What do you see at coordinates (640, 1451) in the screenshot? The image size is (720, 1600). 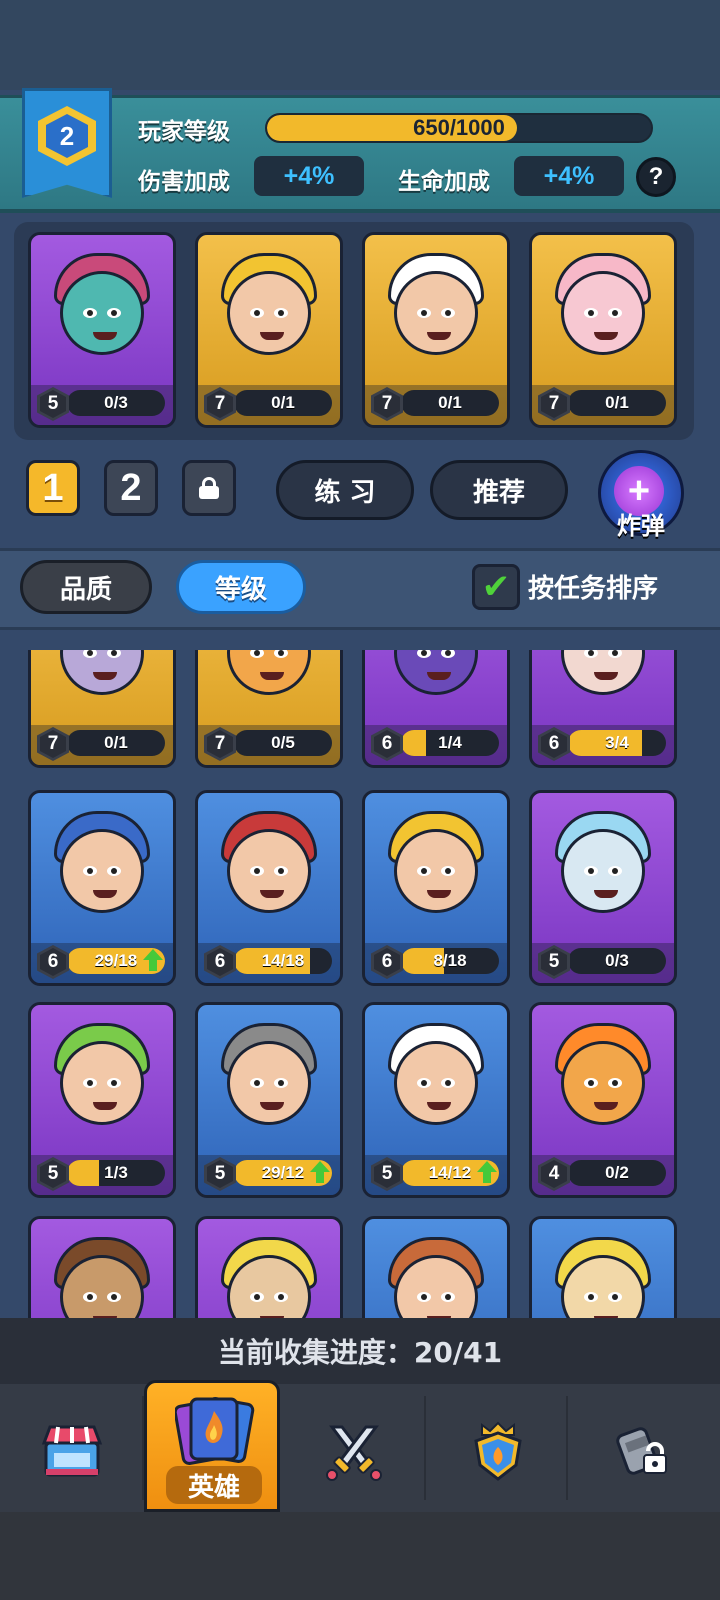 I see `nav-locked` at bounding box center [640, 1451].